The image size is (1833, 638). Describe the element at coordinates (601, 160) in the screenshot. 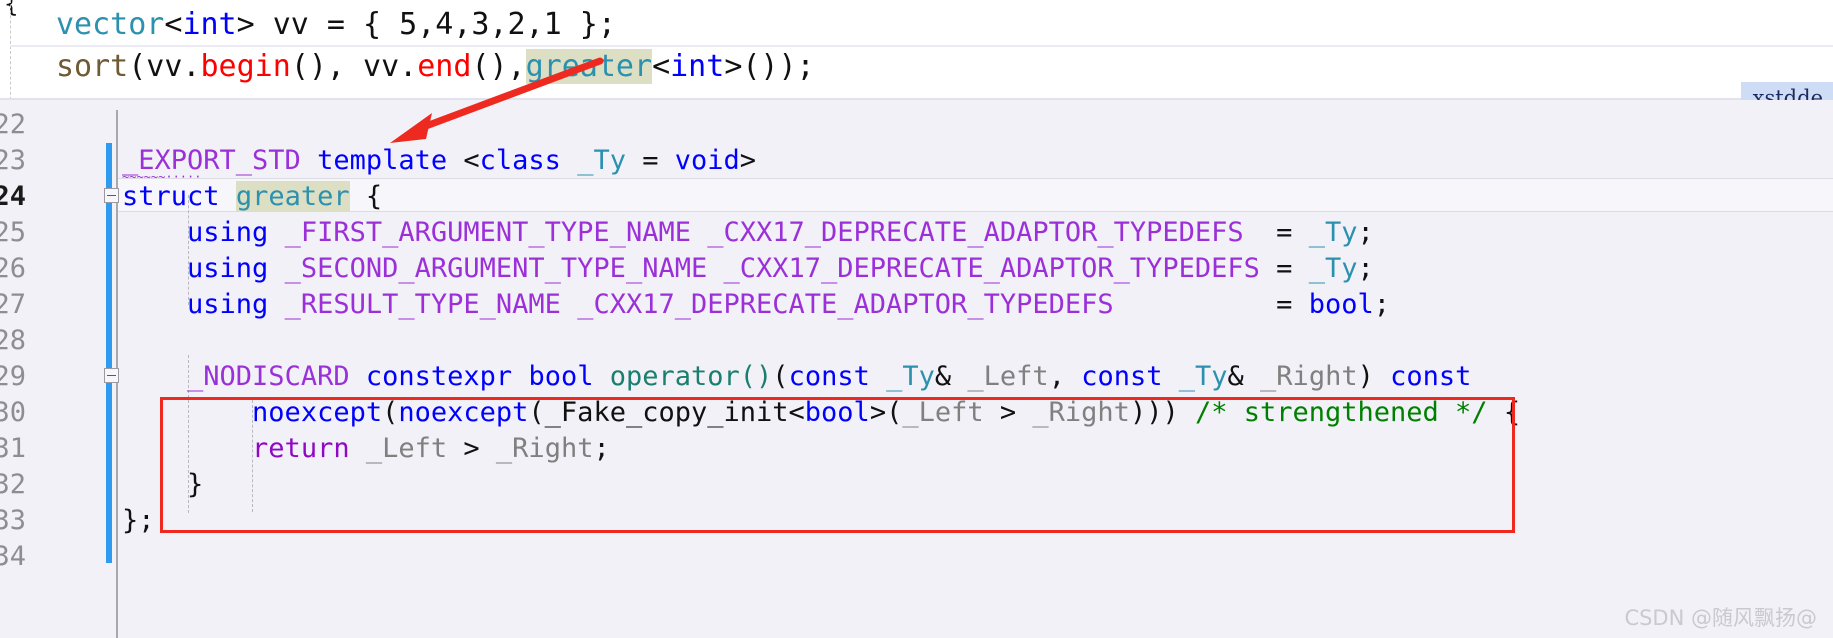

I see `token-ty-123: _Ty` at that location.